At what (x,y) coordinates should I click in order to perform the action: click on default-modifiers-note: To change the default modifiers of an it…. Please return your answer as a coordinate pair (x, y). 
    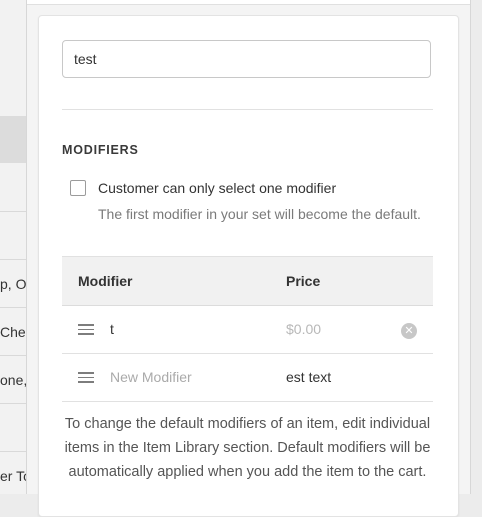
    Looking at the image, I should click on (247, 448).